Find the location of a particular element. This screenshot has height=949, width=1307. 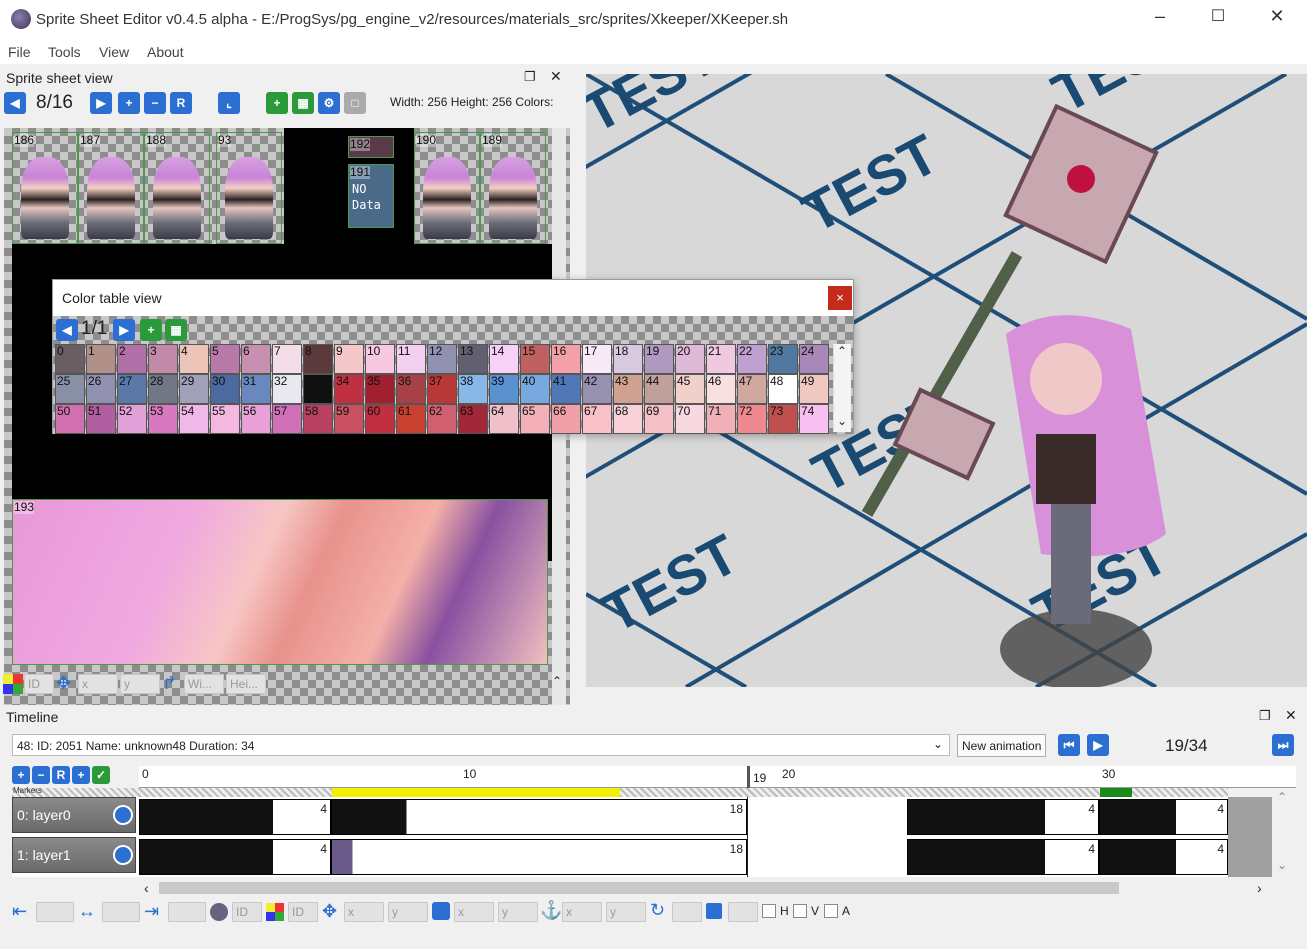

color-swatch: 41 is located at coordinates (566, 389).